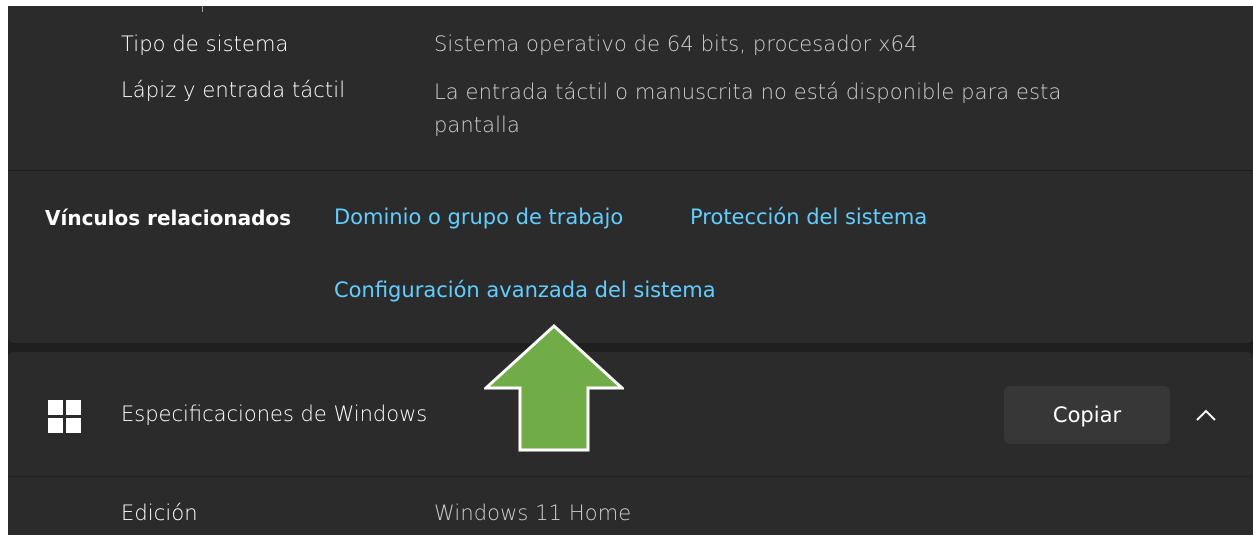  What do you see at coordinates (205, 44) in the screenshot?
I see `system-type-label: Tipo de sistema` at bounding box center [205, 44].